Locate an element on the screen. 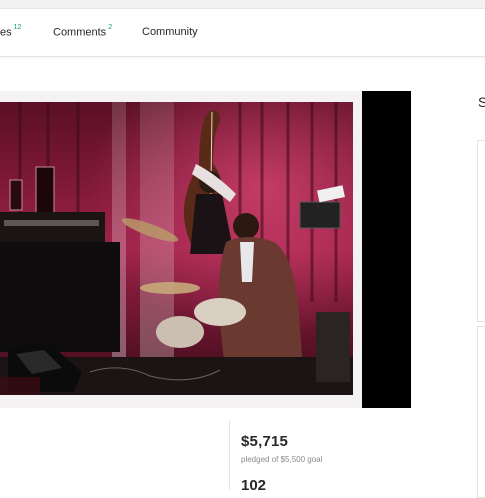 The image size is (485, 498). project-tabs: es 12 Comments 2 Community is located at coordinates (242, 33).